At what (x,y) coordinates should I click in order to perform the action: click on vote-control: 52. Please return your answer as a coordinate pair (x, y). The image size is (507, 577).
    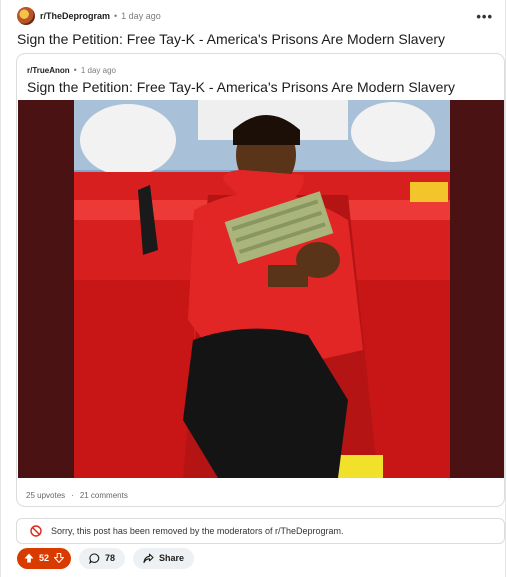
    Looking at the image, I should click on (44, 558).